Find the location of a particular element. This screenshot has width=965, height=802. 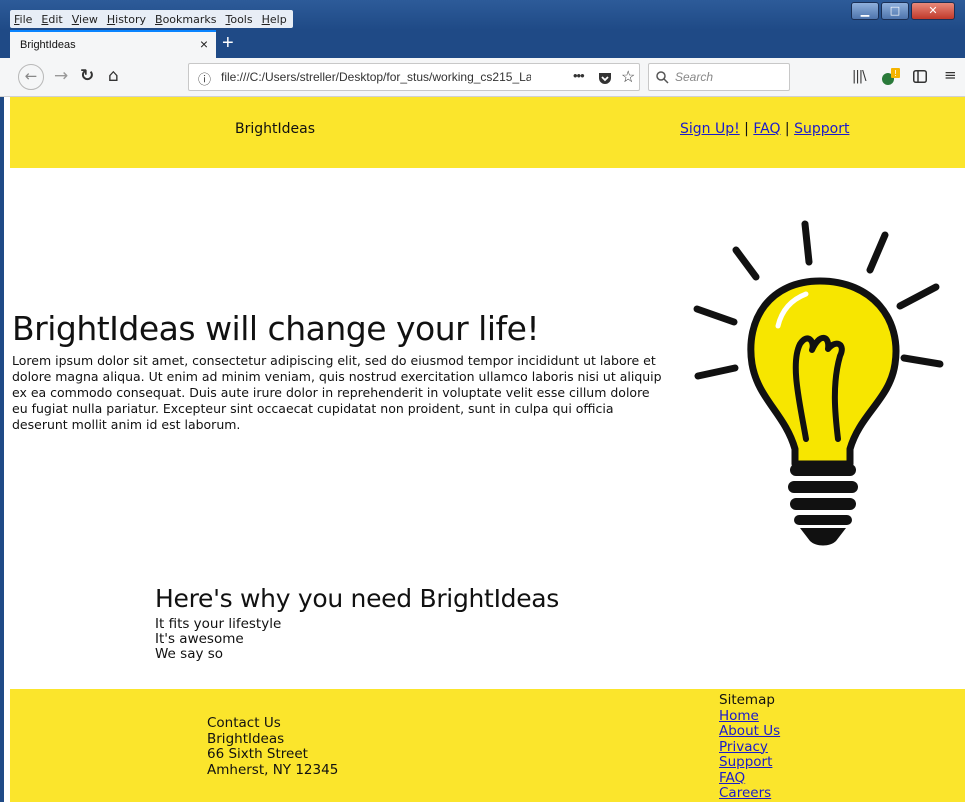

hamburger-menu-icon: ≡ is located at coordinates (950, 75).